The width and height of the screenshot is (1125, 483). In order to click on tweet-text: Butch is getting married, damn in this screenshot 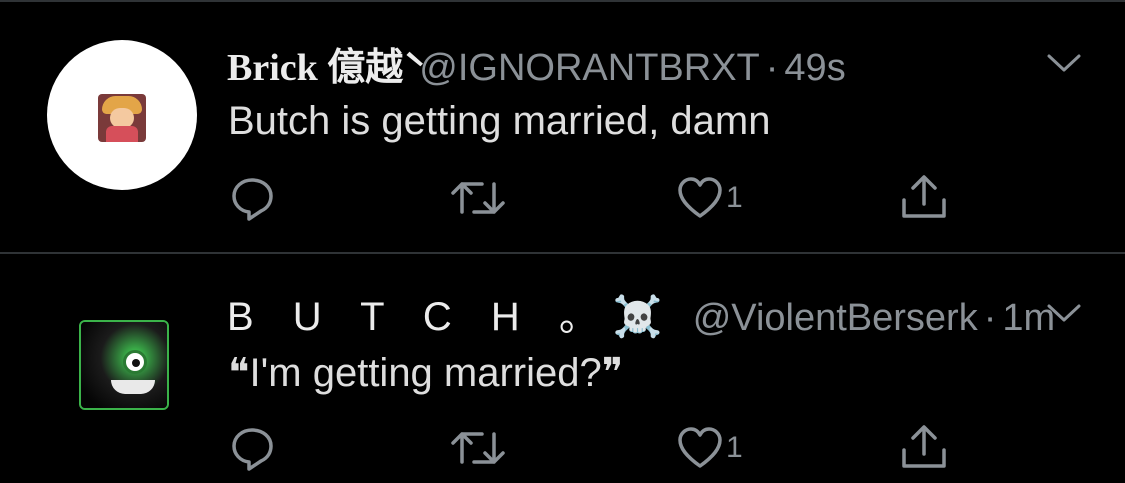, I will do `click(499, 121)`.